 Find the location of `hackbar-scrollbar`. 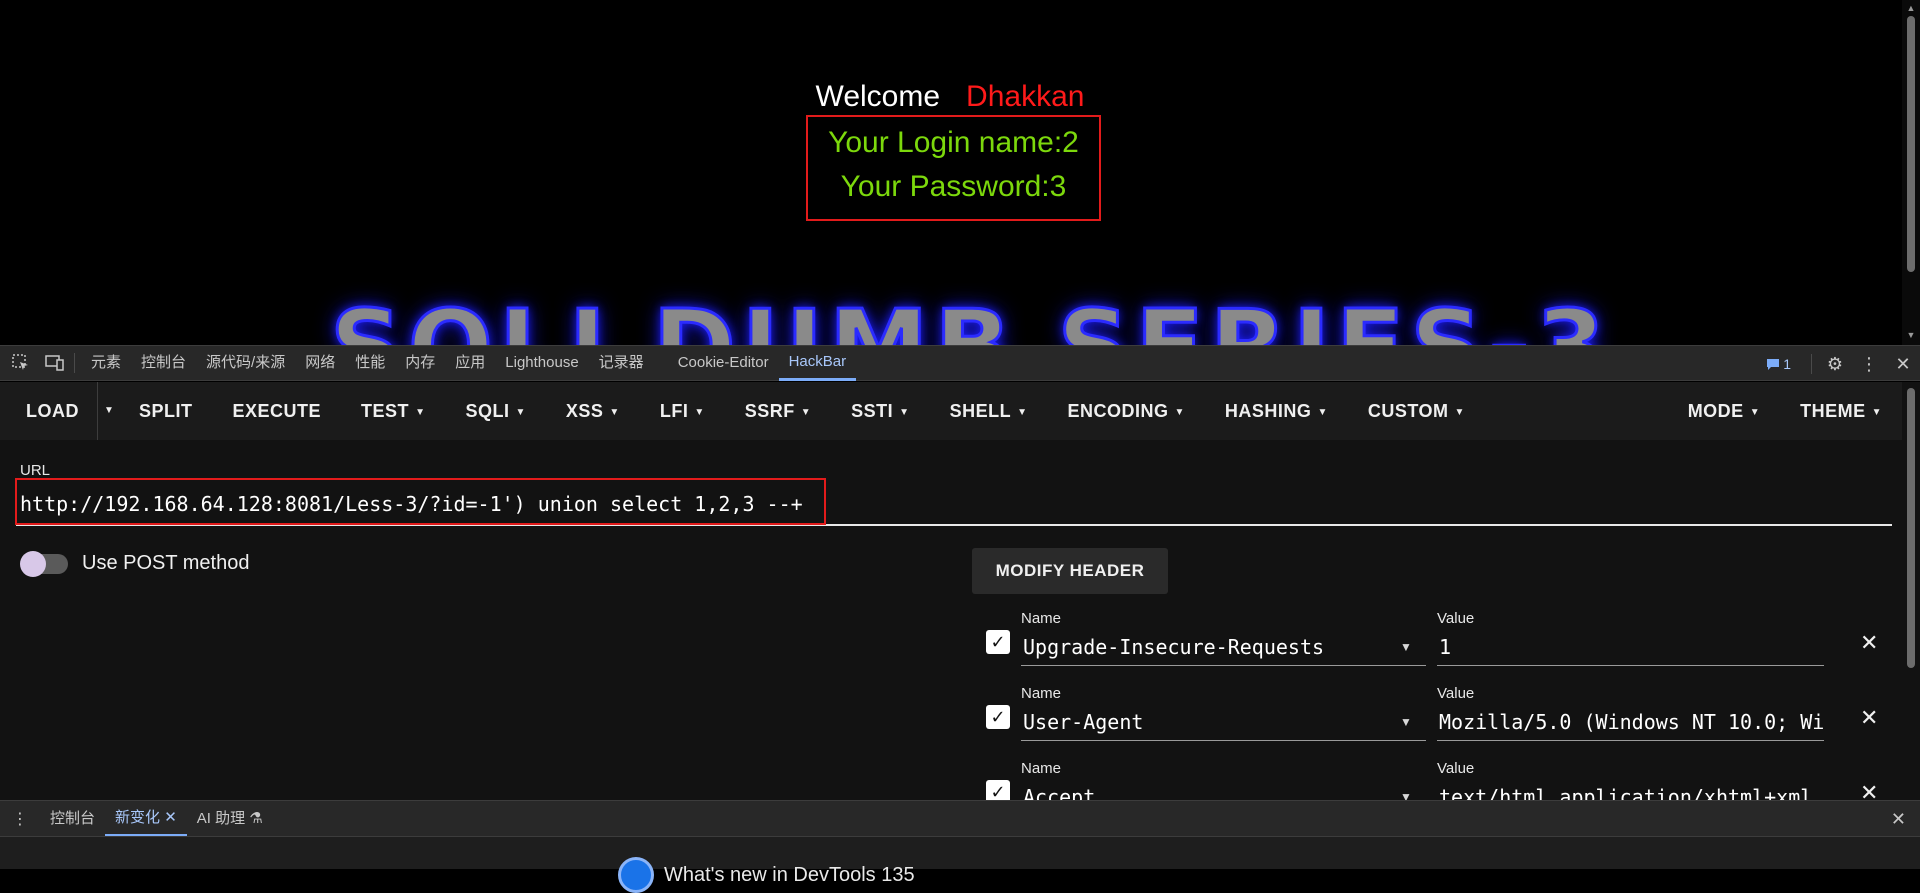

hackbar-scrollbar is located at coordinates (1911, 591).